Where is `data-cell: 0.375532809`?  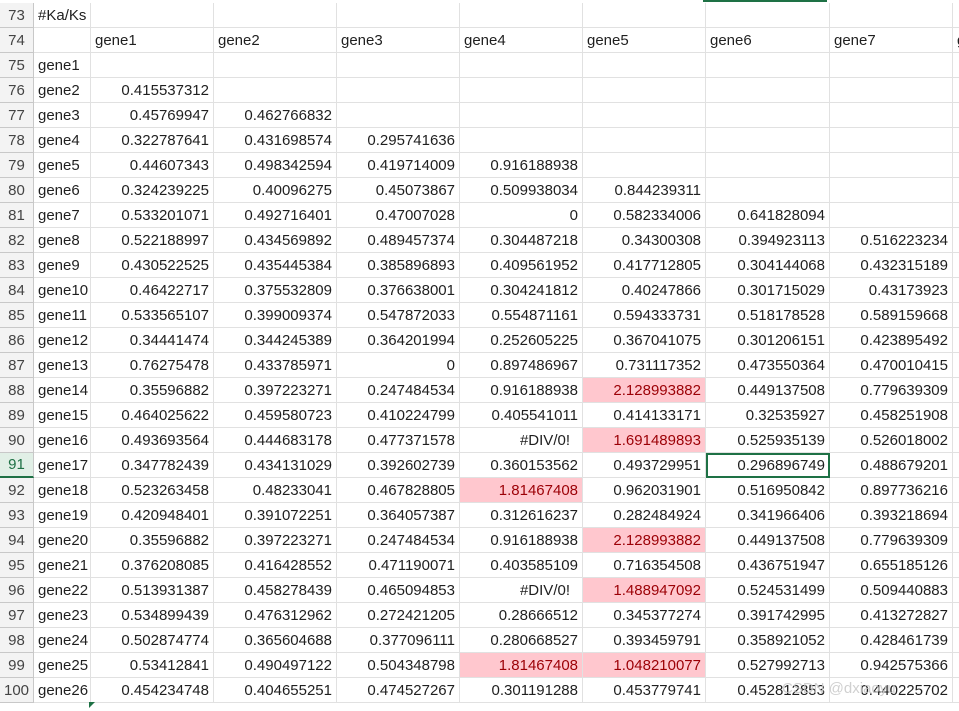
data-cell: 0.375532809 is located at coordinates (275, 290).